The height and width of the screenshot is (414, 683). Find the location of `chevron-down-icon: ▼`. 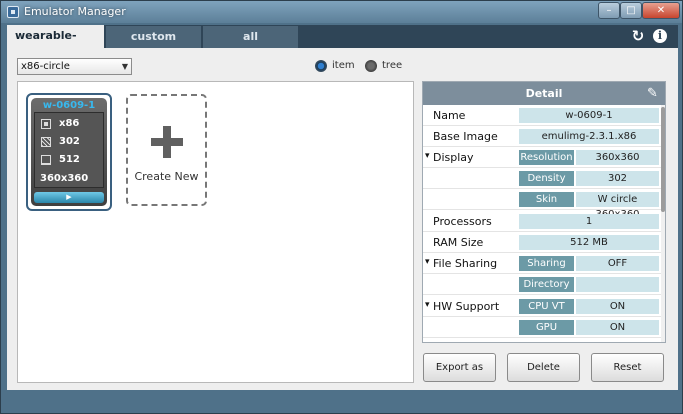

chevron-down-icon: ▼ is located at coordinates (124, 66).